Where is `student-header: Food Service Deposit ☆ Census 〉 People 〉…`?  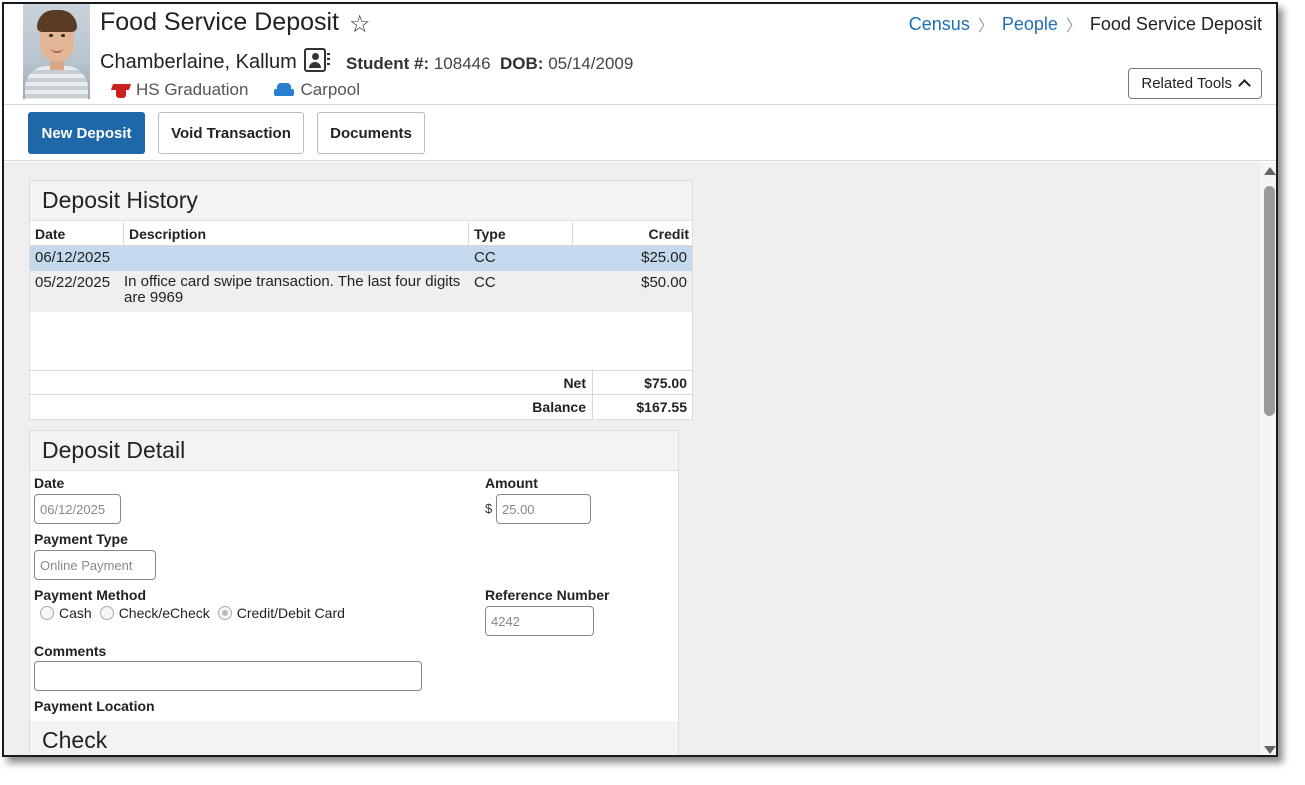 student-header: Food Service Deposit ☆ Census 〉 People 〉… is located at coordinates (640, 54).